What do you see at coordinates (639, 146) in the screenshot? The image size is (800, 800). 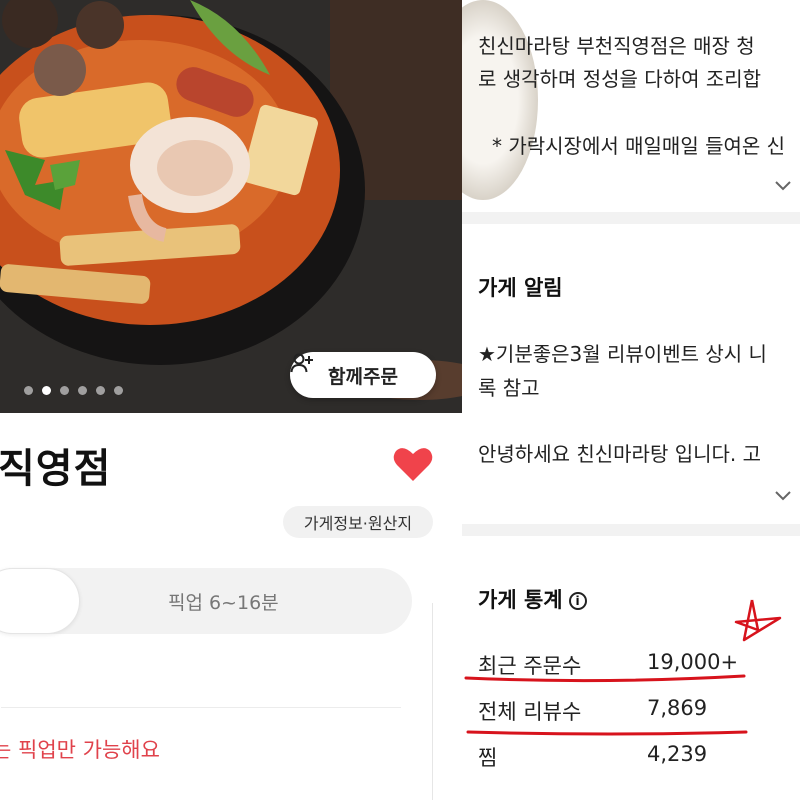 I see `store-intro-line-3: * 가락시장에서 매일매일 들여온 신` at bounding box center [639, 146].